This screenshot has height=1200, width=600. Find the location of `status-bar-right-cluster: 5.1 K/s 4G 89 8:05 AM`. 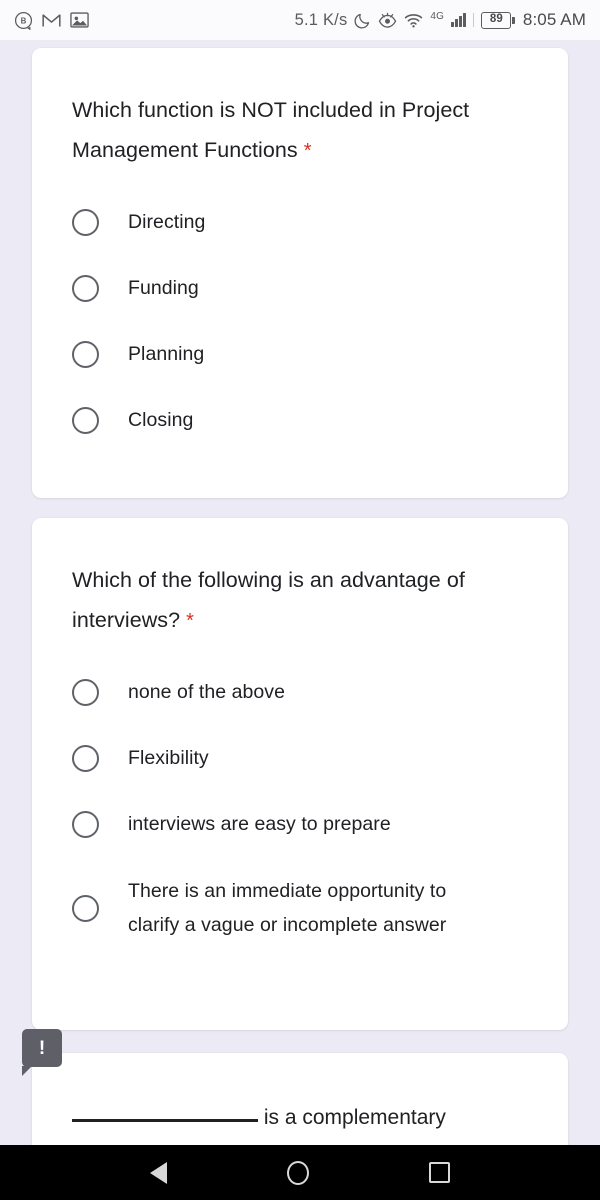

status-bar-right-cluster: 5.1 K/s 4G 89 8:05 AM is located at coordinates (440, 20).